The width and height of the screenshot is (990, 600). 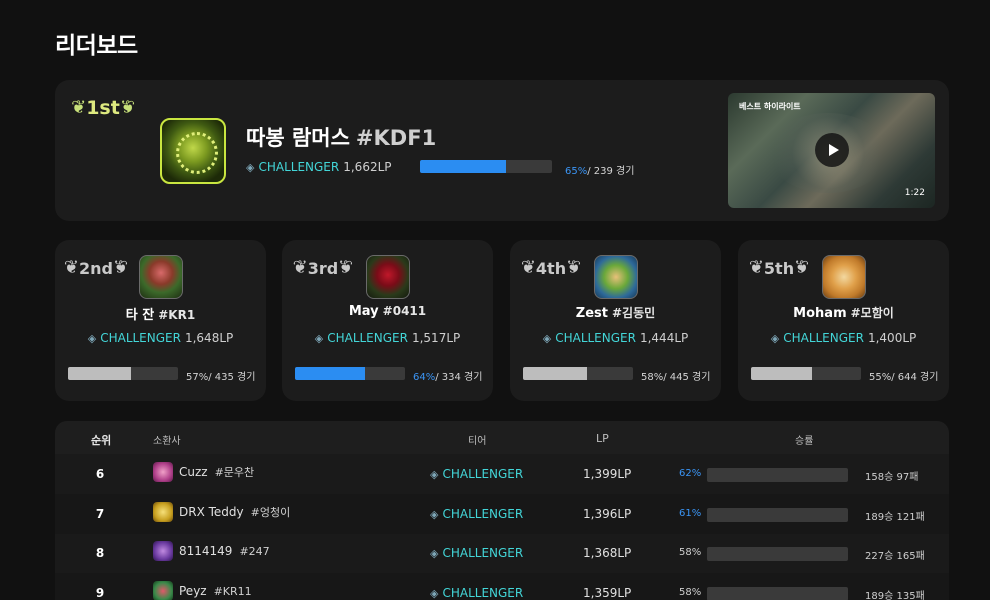 I want to click on header-winrate: 승률, so click(x=804, y=439).